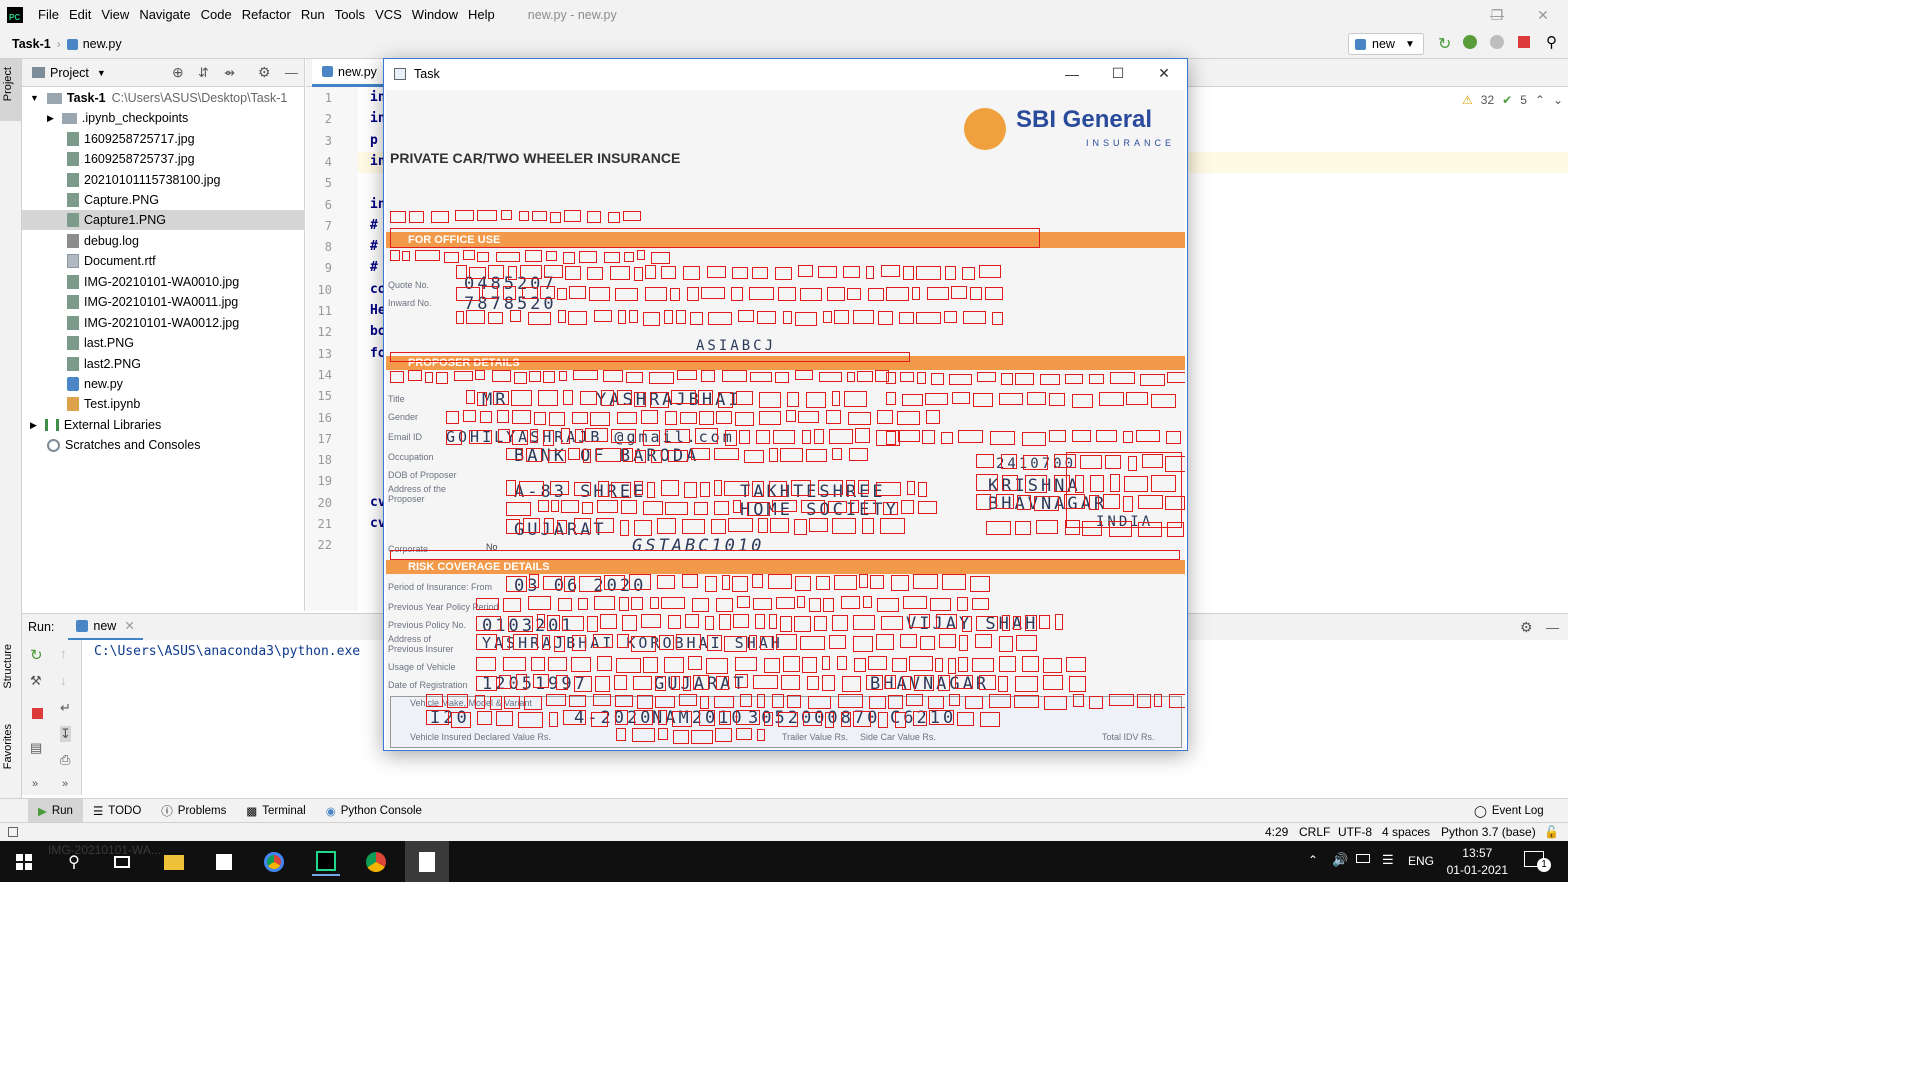  What do you see at coordinates (1537, 861) in the screenshot?
I see `notifications-icon: 1` at bounding box center [1537, 861].